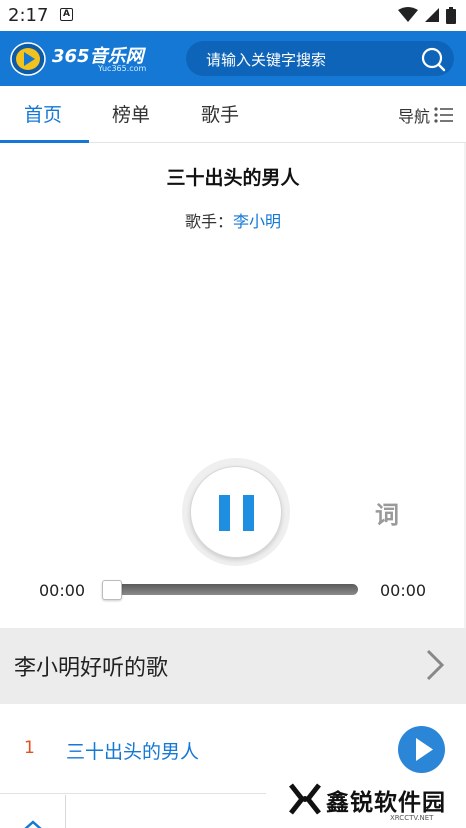  What do you see at coordinates (433, 59) in the screenshot?
I see `search-icon` at bounding box center [433, 59].